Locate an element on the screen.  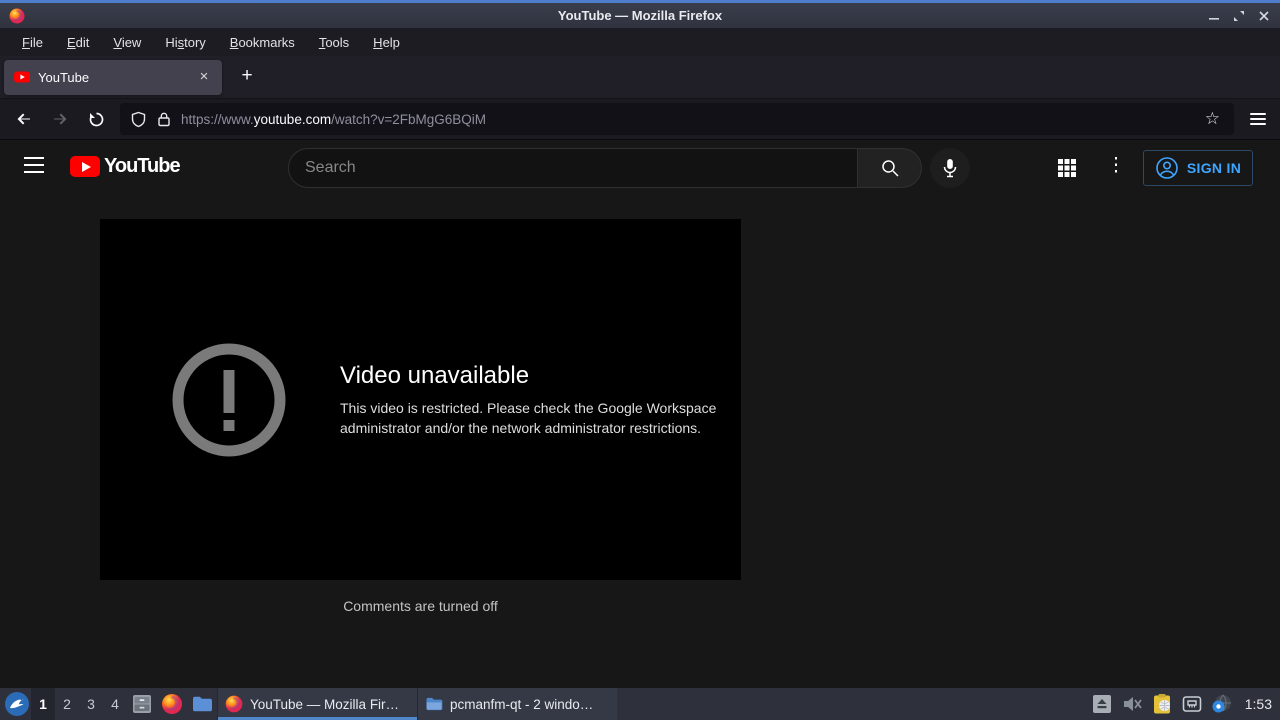
youtube-favicon-icon is located at coordinates (22, 77).